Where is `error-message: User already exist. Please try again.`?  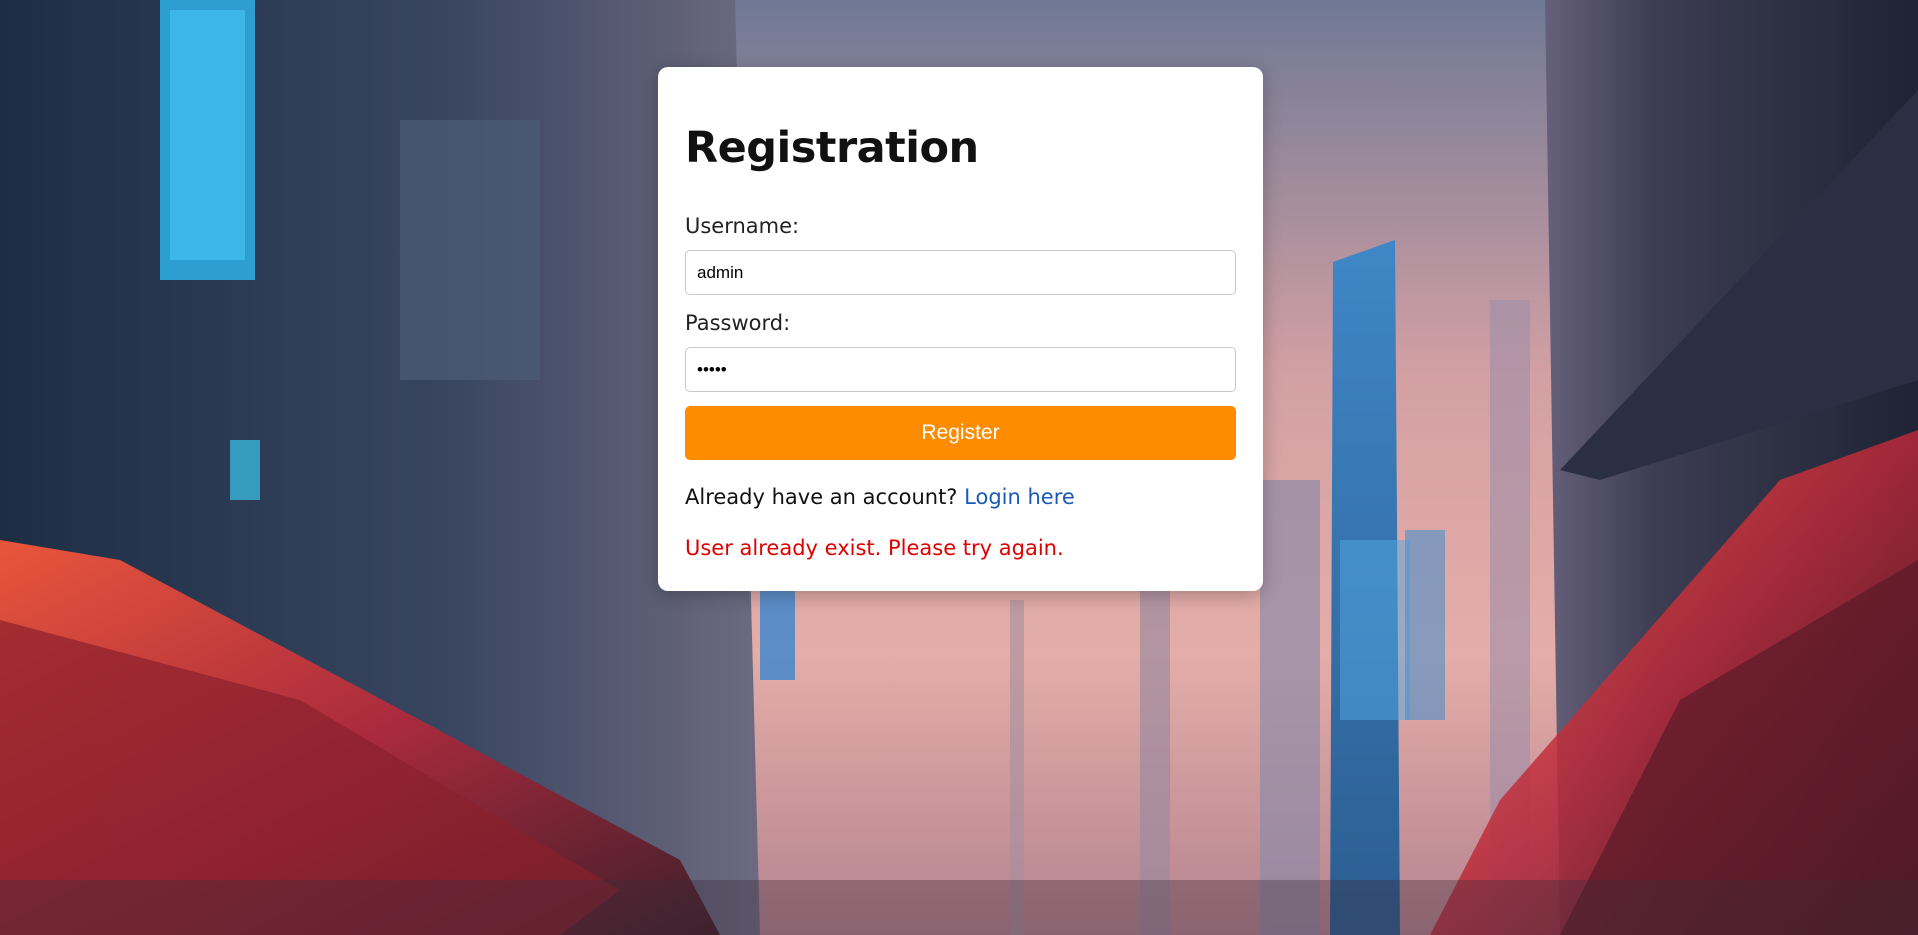
error-message: User already exist. Please try again. is located at coordinates (874, 548).